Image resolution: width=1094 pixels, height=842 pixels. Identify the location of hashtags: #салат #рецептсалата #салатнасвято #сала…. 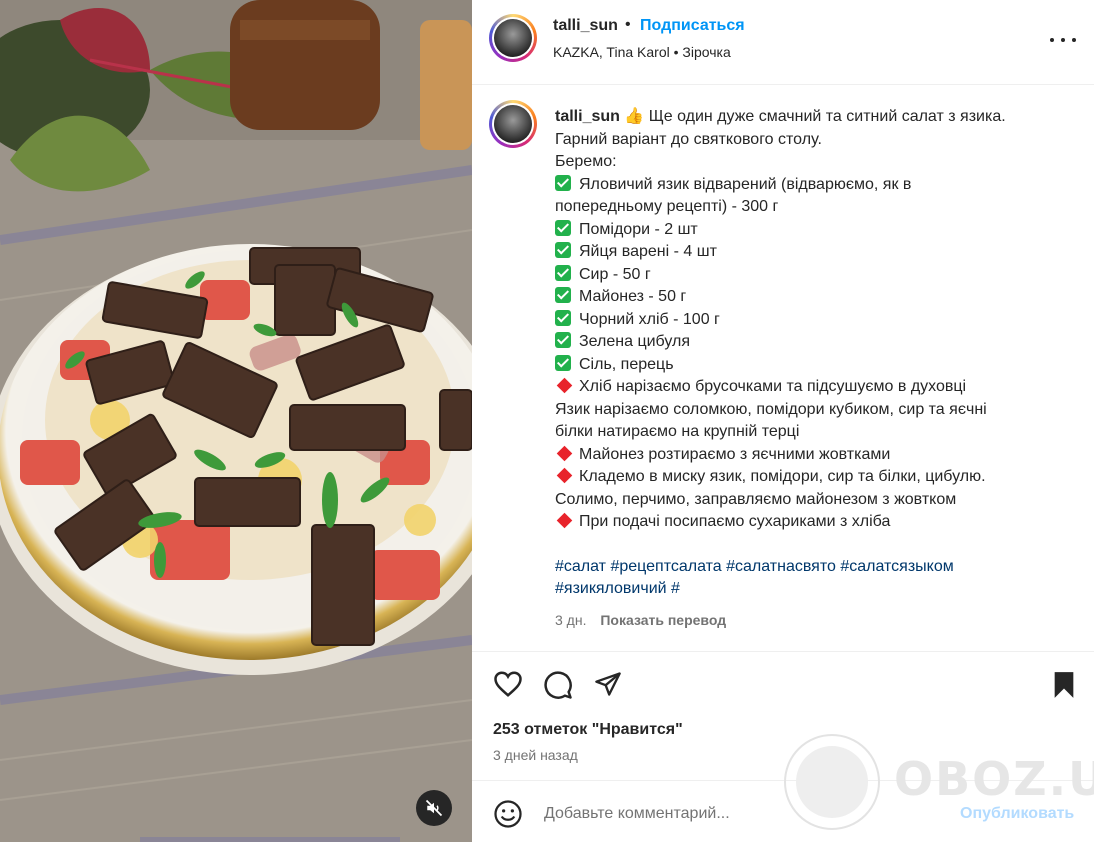
(810, 567).